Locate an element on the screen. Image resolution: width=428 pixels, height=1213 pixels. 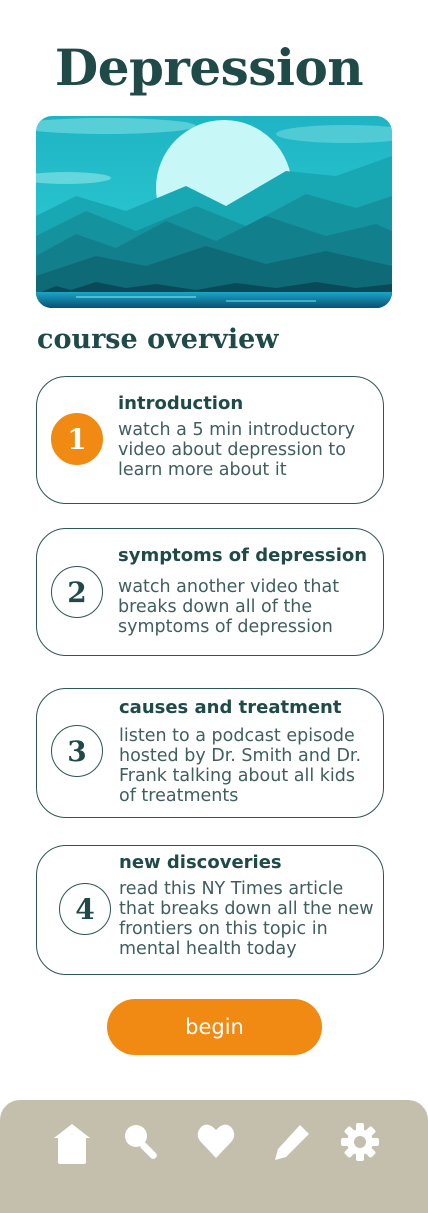
course-item-title: causes and treatment is located at coordinates (230, 707).